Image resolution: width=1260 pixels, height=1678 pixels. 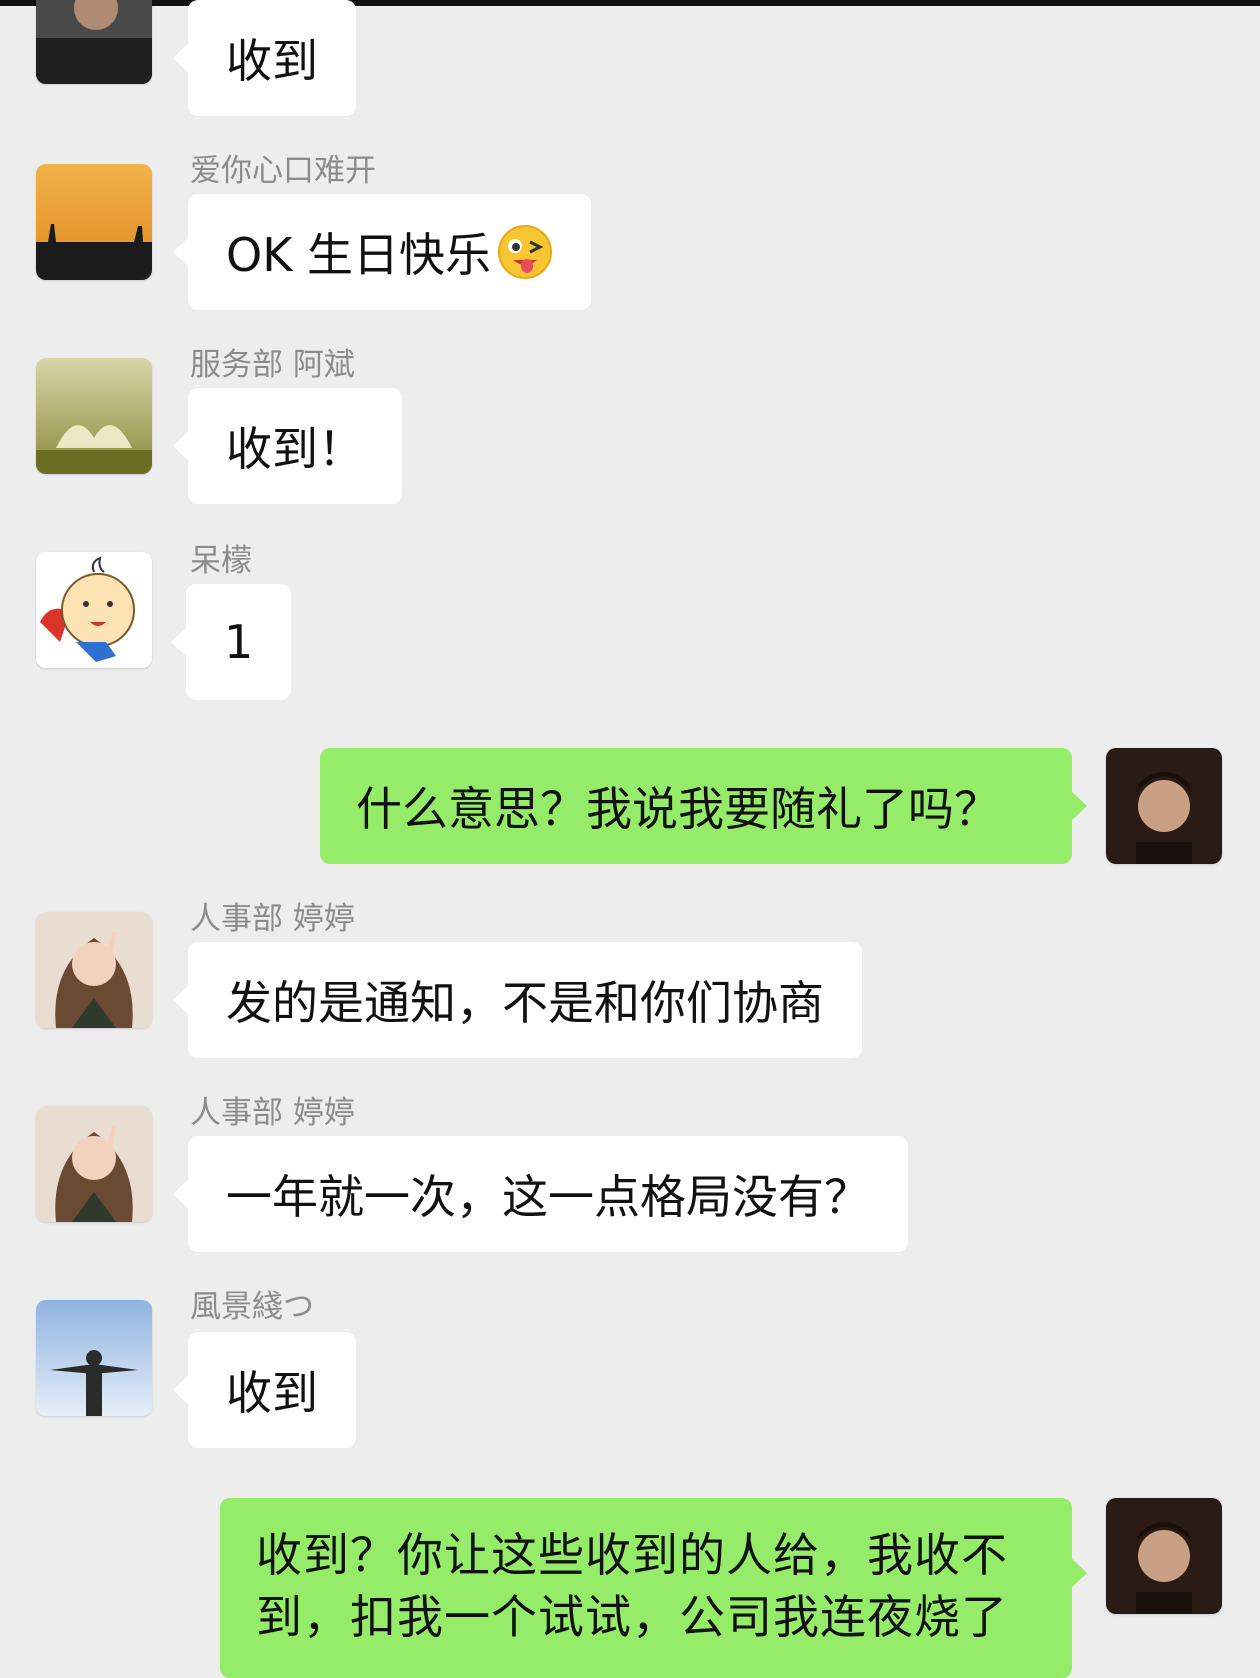 I want to click on message-bubble: 发的是通知，不是和你们协商, so click(x=517, y=1000).